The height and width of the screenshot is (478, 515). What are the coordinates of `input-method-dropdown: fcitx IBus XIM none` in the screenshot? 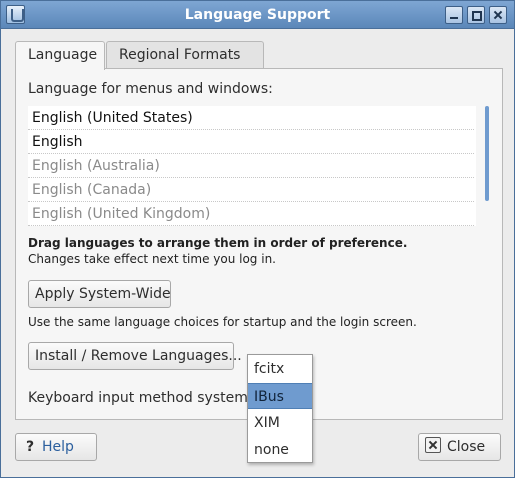 It's located at (280, 408).